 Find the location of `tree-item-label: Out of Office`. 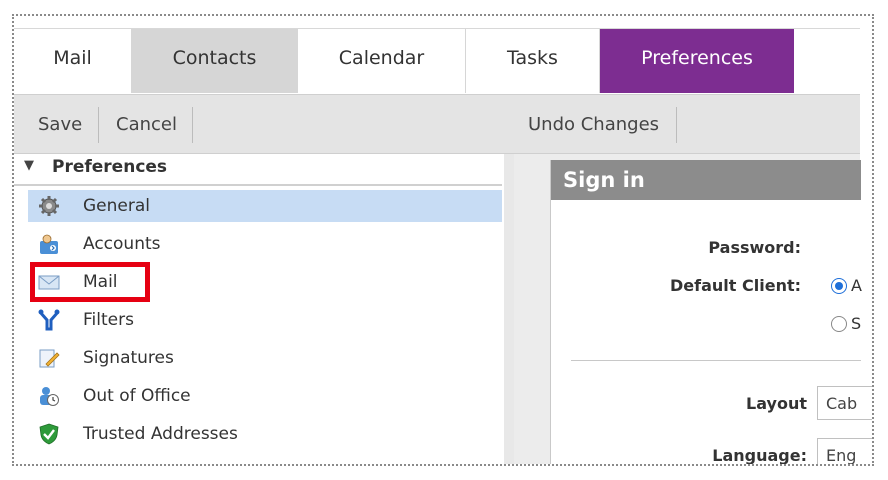

tree-item-label: Out of Office is located at coordinates (137, 396).